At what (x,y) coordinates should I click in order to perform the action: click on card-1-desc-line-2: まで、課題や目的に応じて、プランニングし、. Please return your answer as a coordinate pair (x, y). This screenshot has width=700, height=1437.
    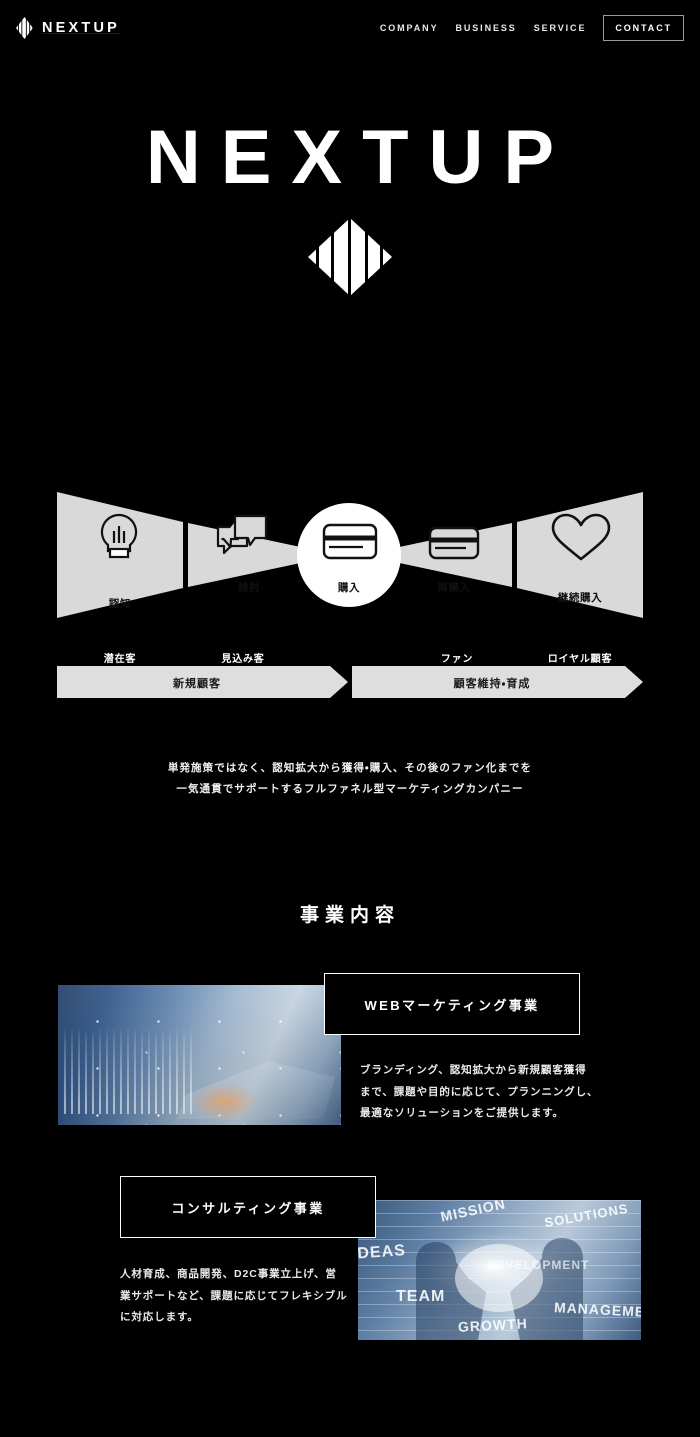
    Looking at the image, I should click on (479, 1091).